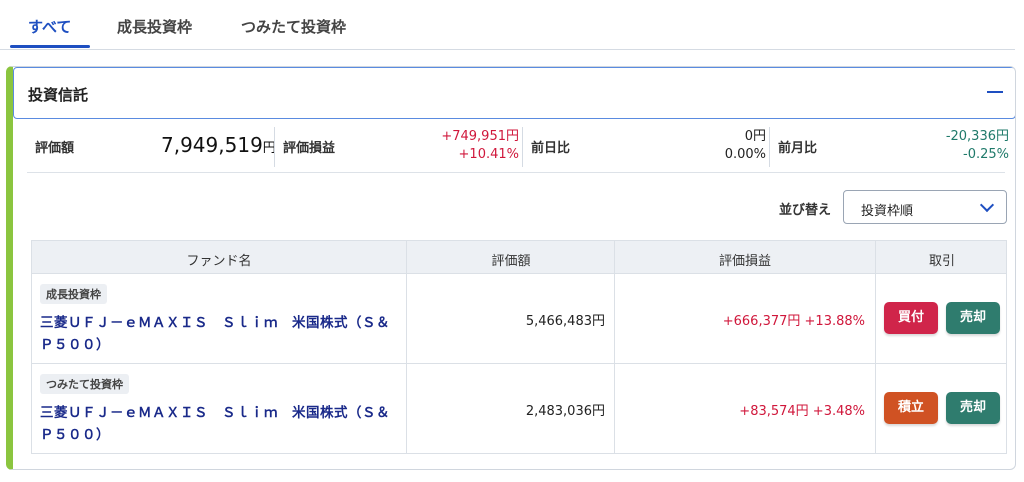 The width and height of the screenshot is (1024, 482). Describe the element at coordinates (755, 136) in the screenshot. I see `day-change-amount: 0円` at that location.